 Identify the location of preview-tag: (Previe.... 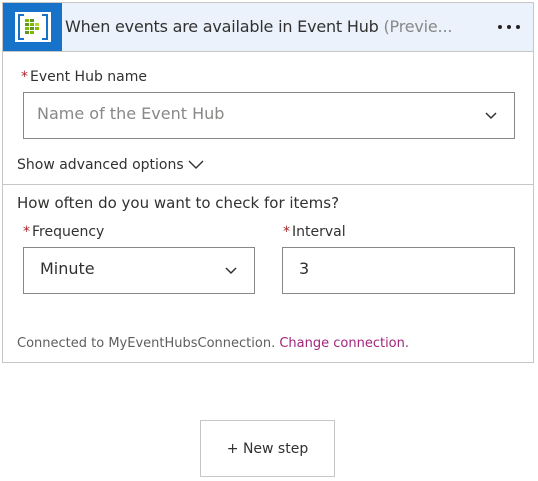
(418, 26).